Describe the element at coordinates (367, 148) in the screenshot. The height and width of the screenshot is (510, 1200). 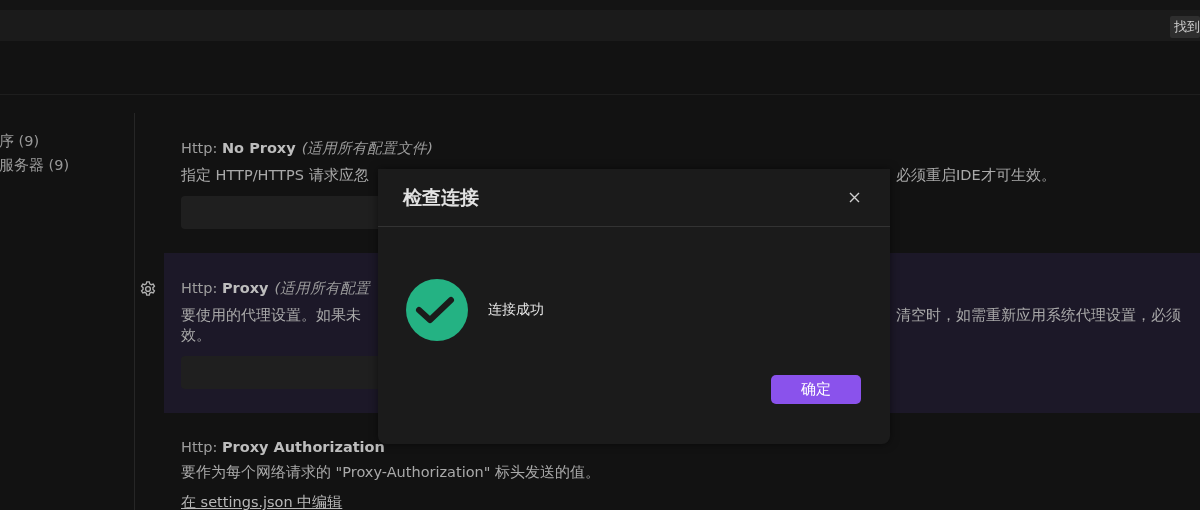
I see `scope-note: (适用所有配置文件)` at that location.